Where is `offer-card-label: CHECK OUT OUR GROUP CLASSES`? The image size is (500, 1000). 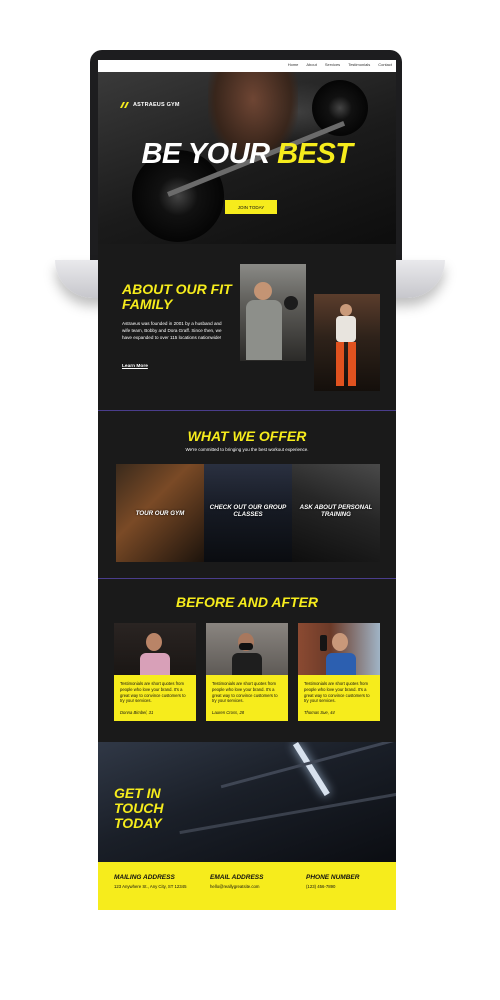
offer-card-label: CHECK OUT OUR GROUP CLASSES is located at coordinates (248, 511).